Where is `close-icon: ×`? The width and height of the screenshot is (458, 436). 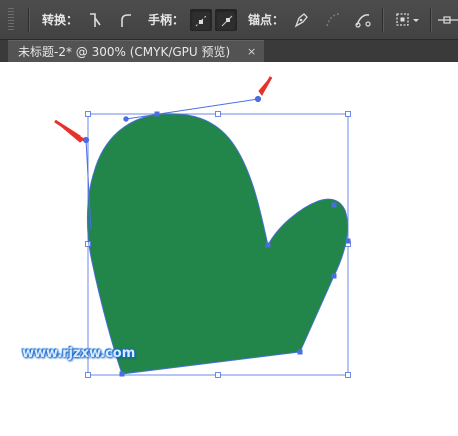
close-icon: × is located at coordinates (251, 52).